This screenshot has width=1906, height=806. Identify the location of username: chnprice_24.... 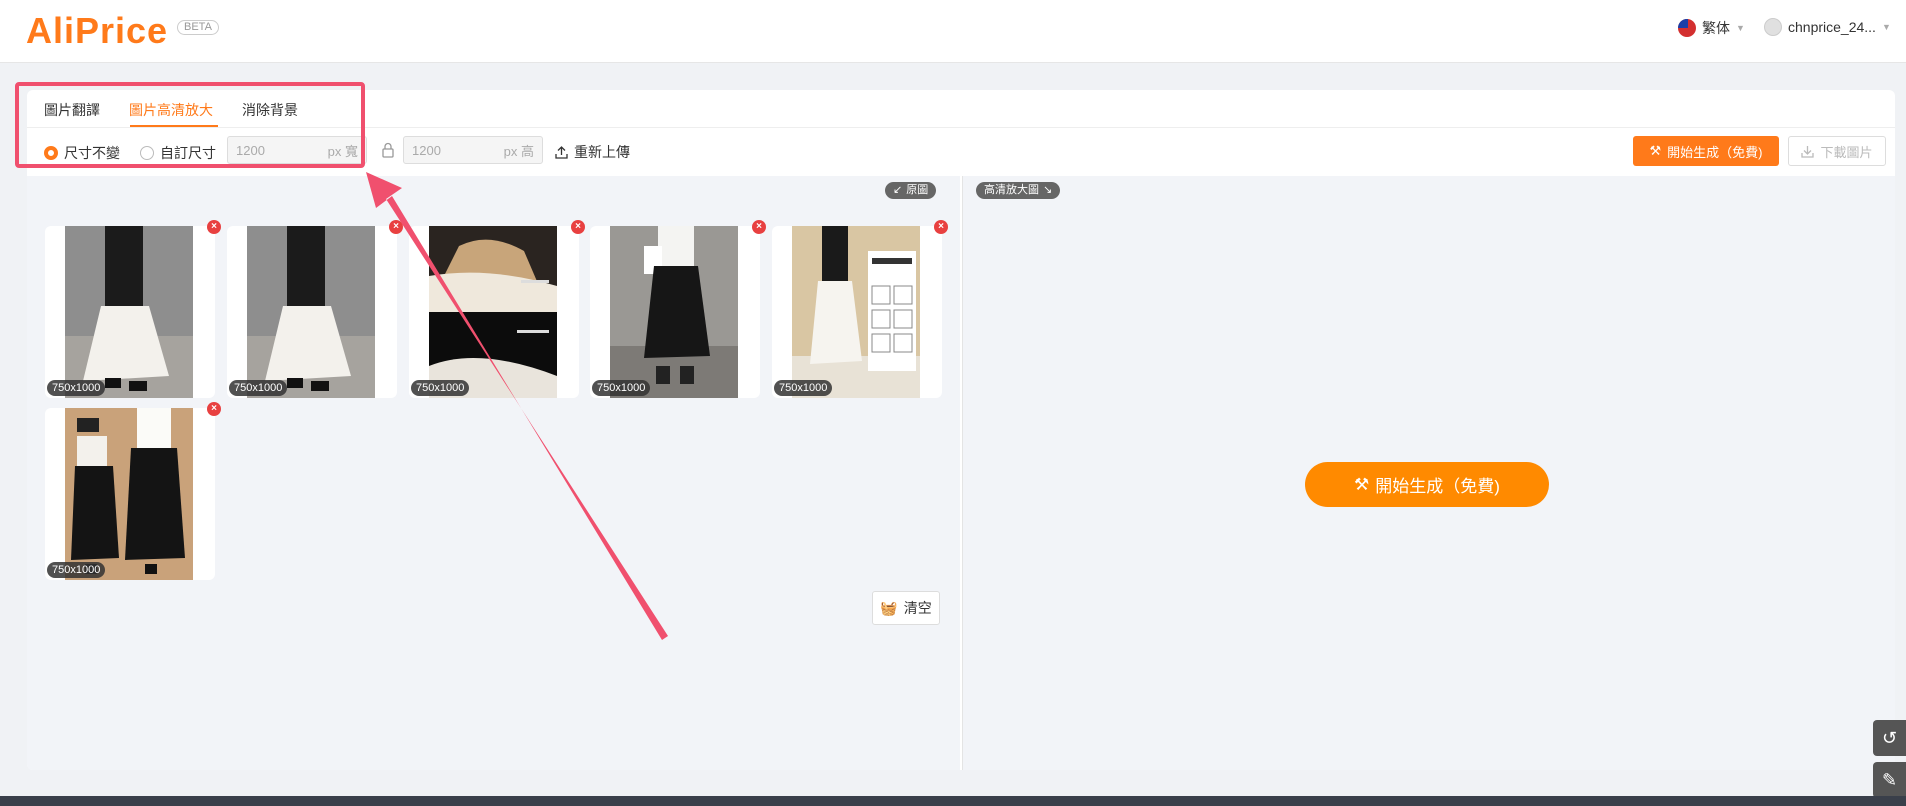
(1832, 27).